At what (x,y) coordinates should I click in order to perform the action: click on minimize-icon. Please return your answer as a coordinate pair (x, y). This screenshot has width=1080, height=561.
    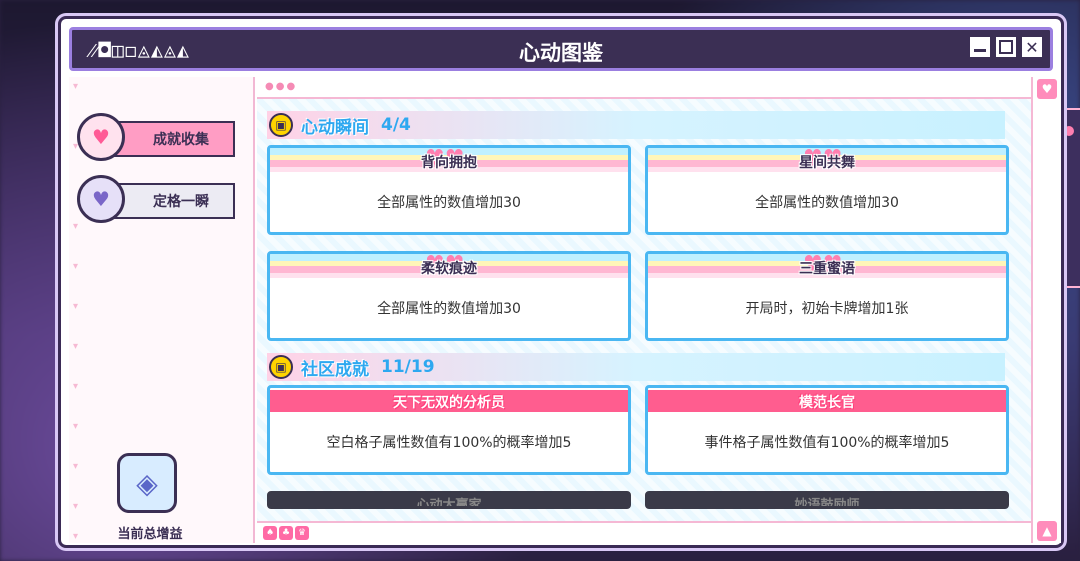
    Looking at the image, I should click on (980, 47).